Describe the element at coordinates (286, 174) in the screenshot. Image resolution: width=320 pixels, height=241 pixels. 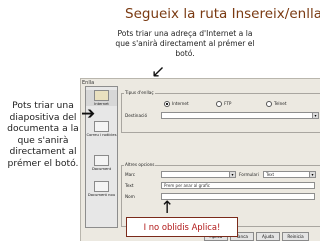
I see `form-select: Text` at that location.